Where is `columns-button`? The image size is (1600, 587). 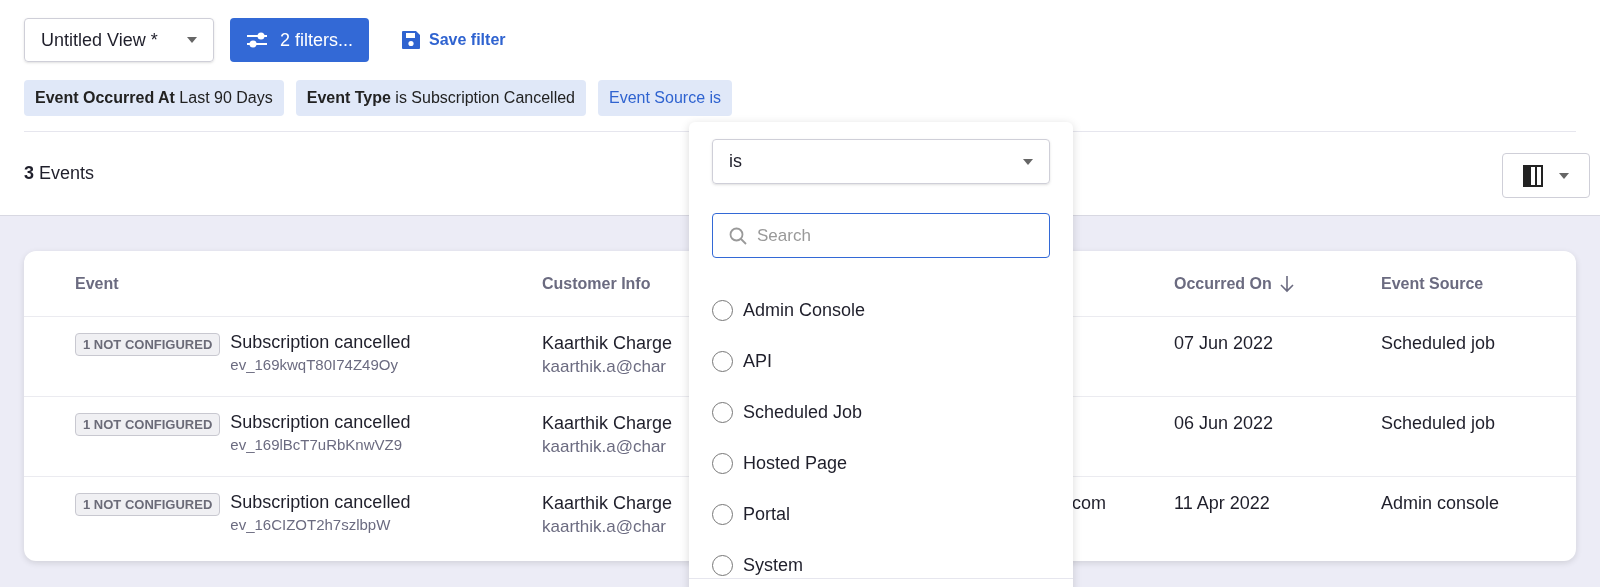 columns-button is located at coordinates (1546, 175).